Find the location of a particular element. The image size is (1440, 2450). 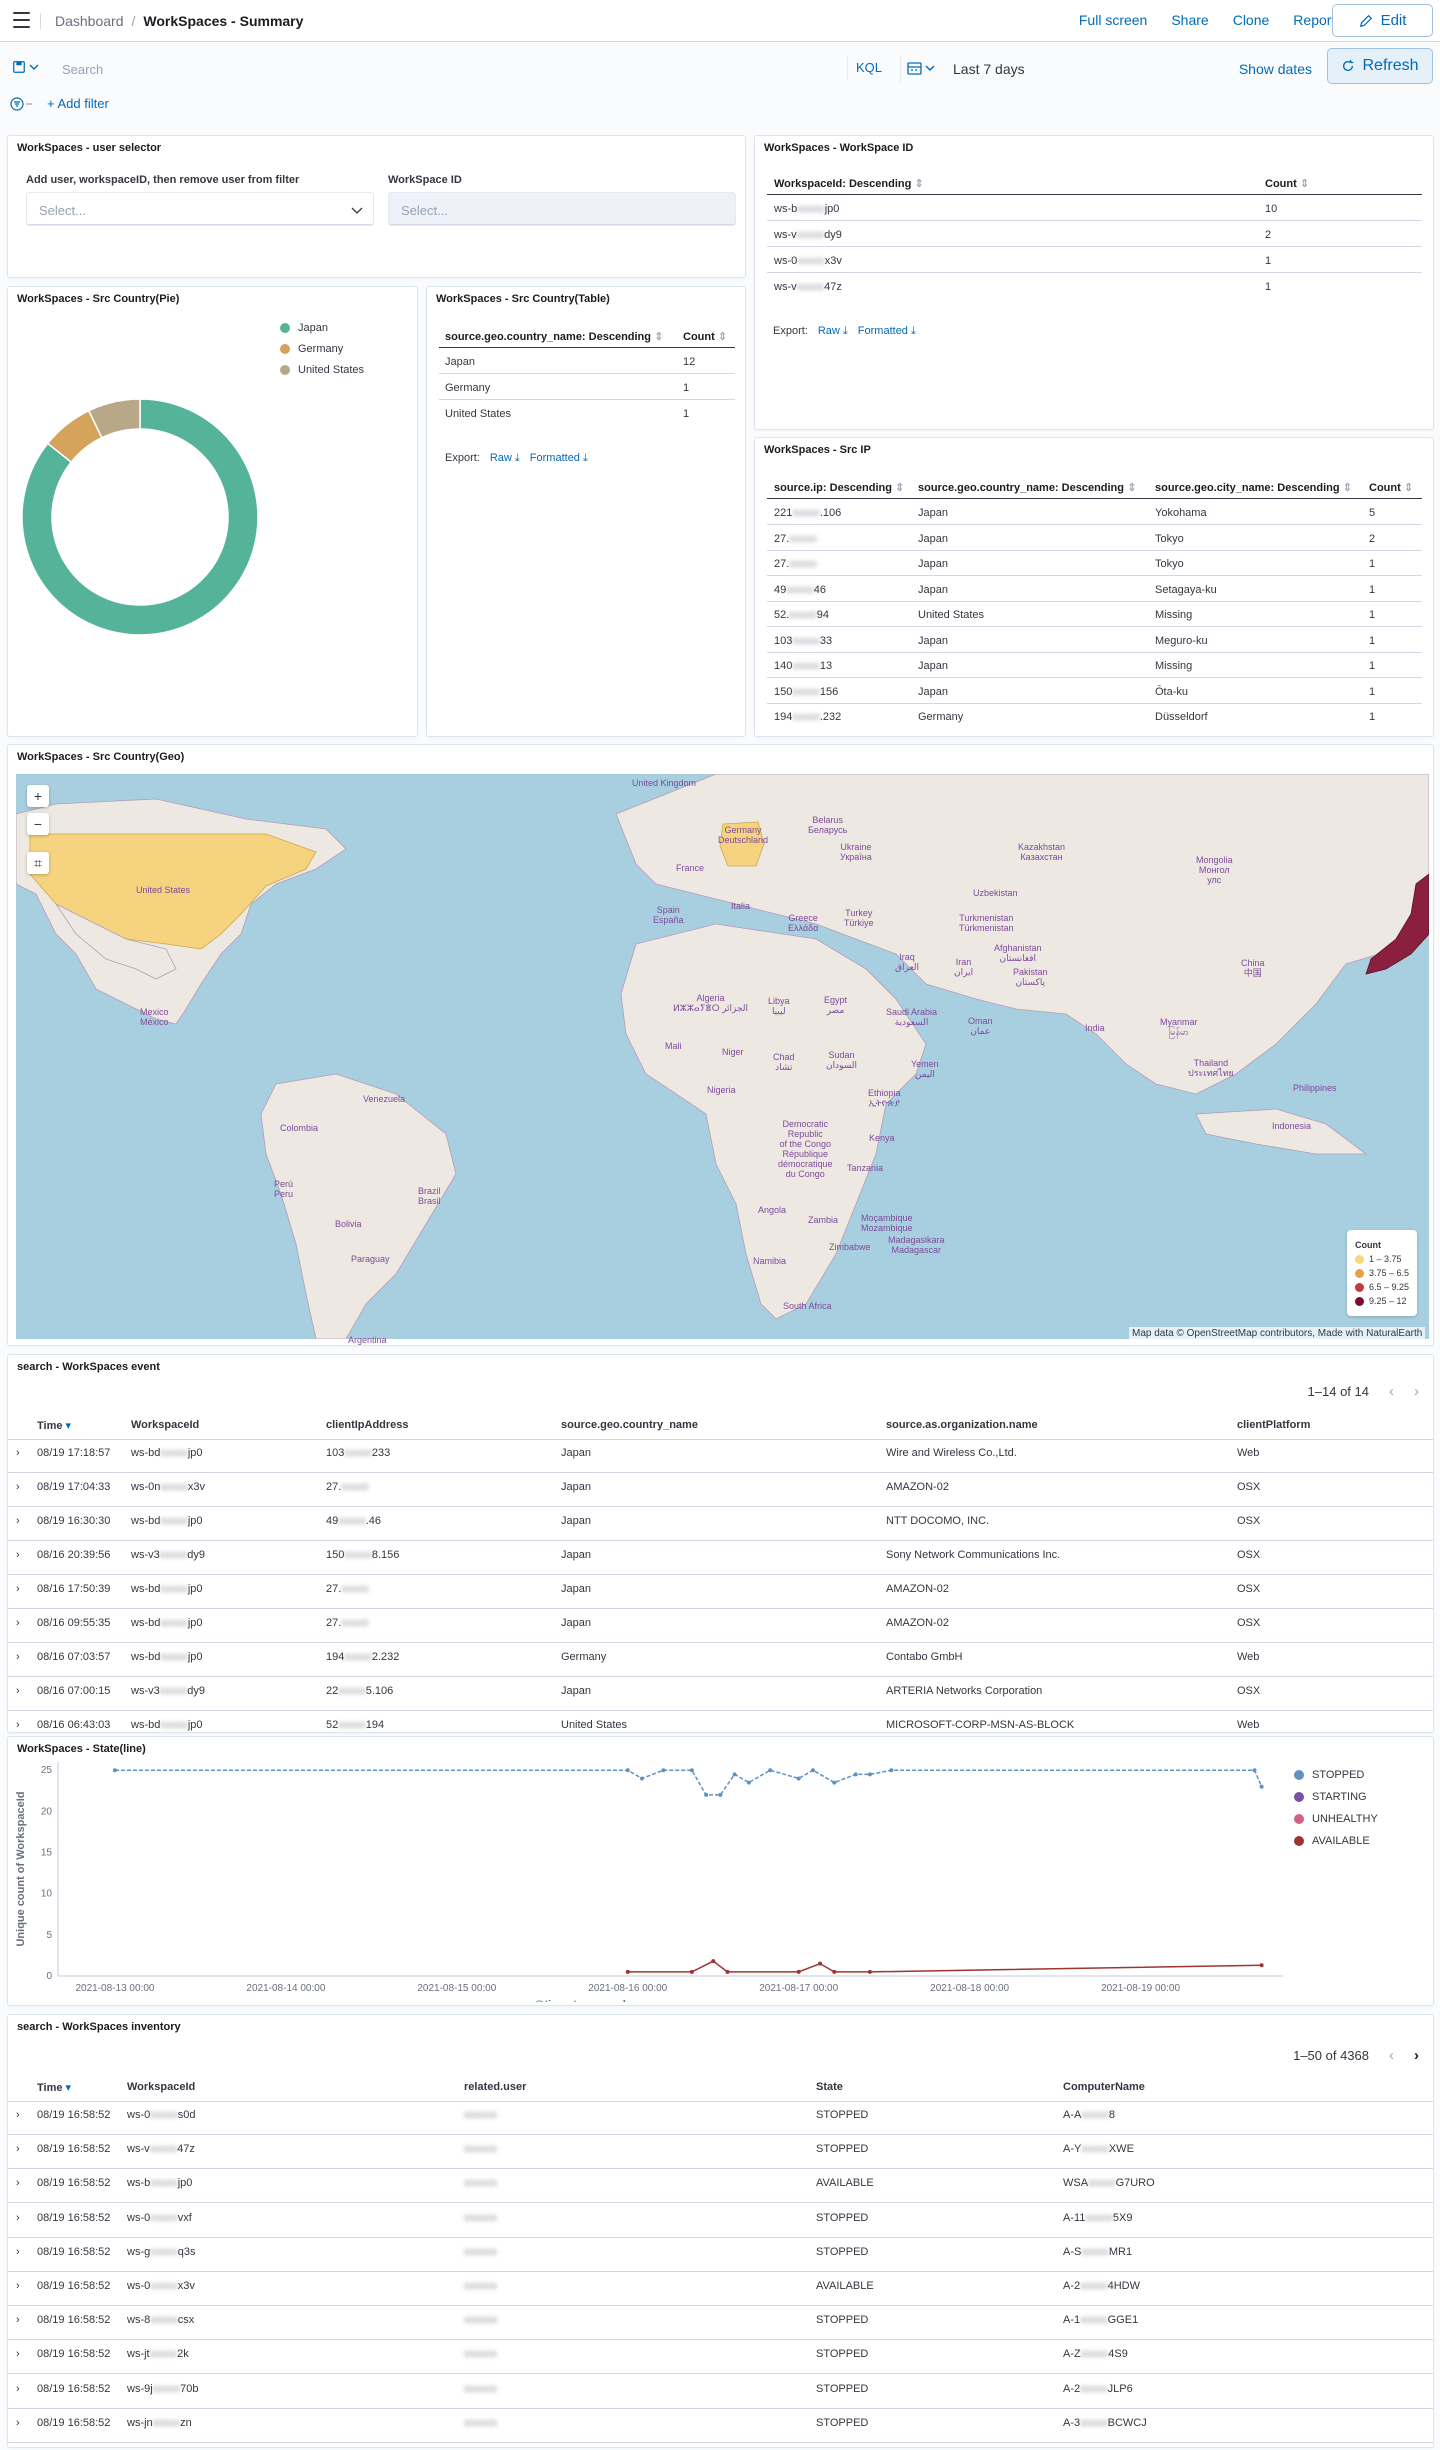

map-label-afghanistan: Afghanistan افغانستان is located at coordinates (1018, 953).